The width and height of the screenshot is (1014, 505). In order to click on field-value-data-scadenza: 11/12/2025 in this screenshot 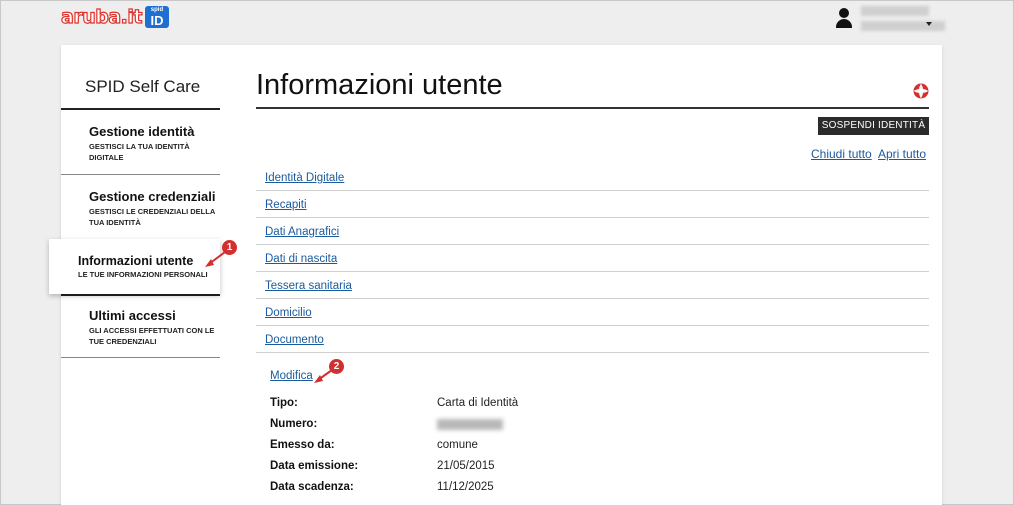, I will do `click(465, 487)`.